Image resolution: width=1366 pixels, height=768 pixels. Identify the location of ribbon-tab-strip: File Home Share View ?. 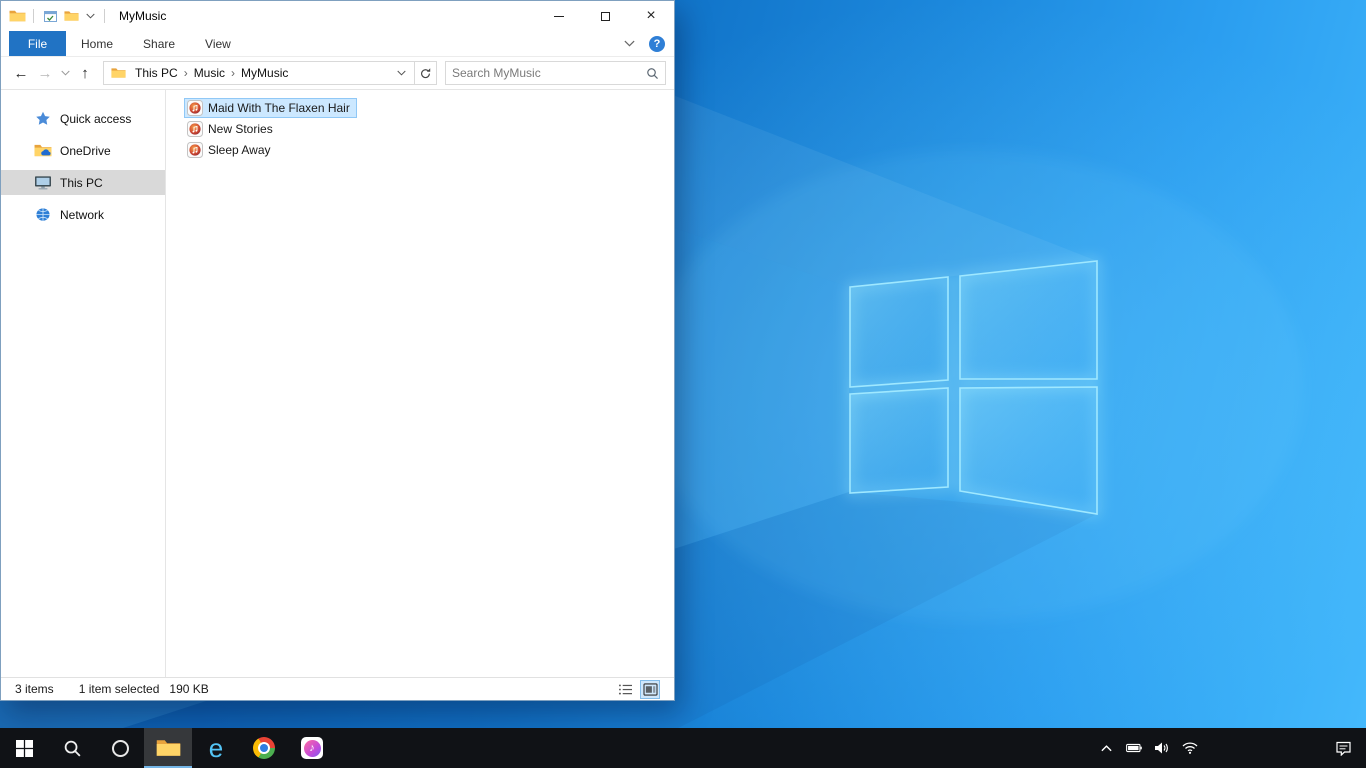
(337, 44).